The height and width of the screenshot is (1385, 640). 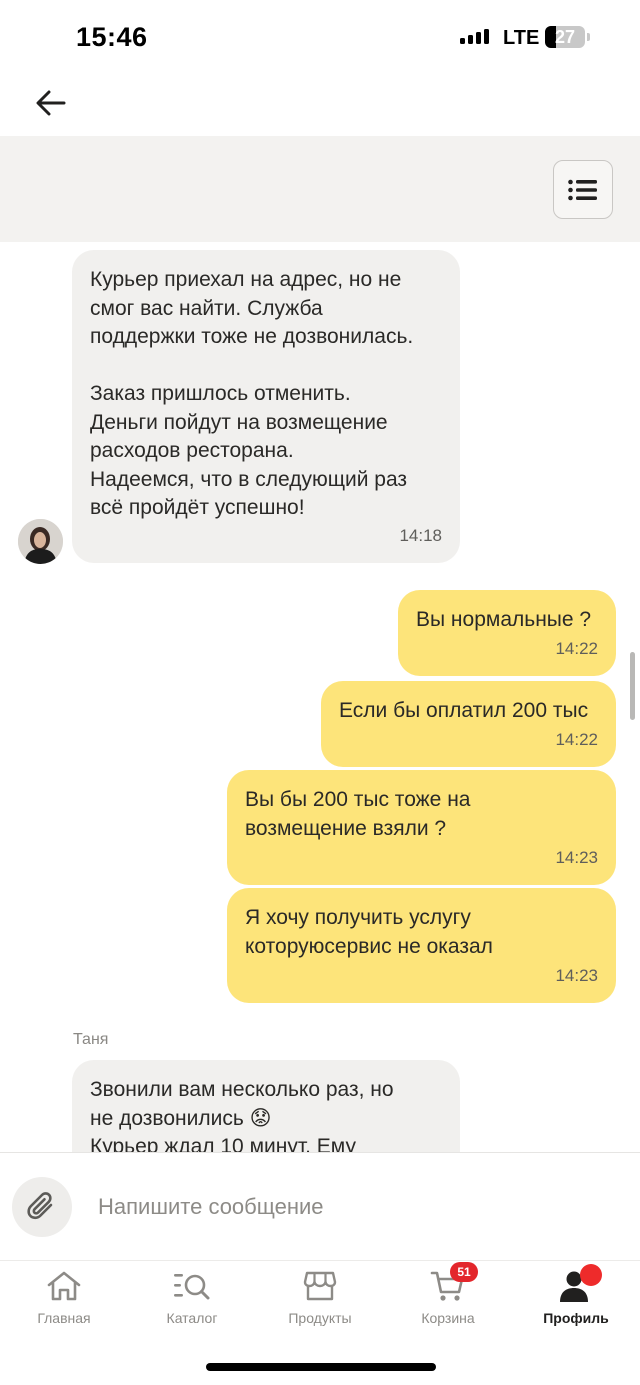 What do you see at coordinates (320, 189) in the screenshot?
I see `chat-header` at bounding box center [320, 189].